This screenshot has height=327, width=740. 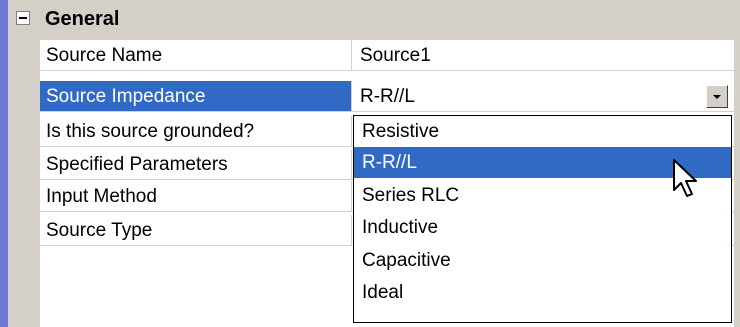 What do you see at coordinates (196, 96) in the screenshot?
I see `property-name: Source Impedance` at bounding box center [196, 96].